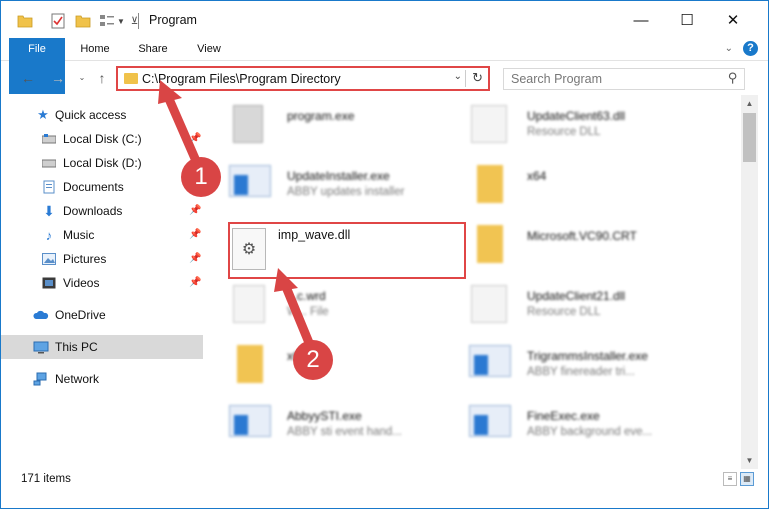 The image size is (769, 509). Describe the element at coordinates (46, 479) in the screenshot. I see `item-count: 171 items` at that location.